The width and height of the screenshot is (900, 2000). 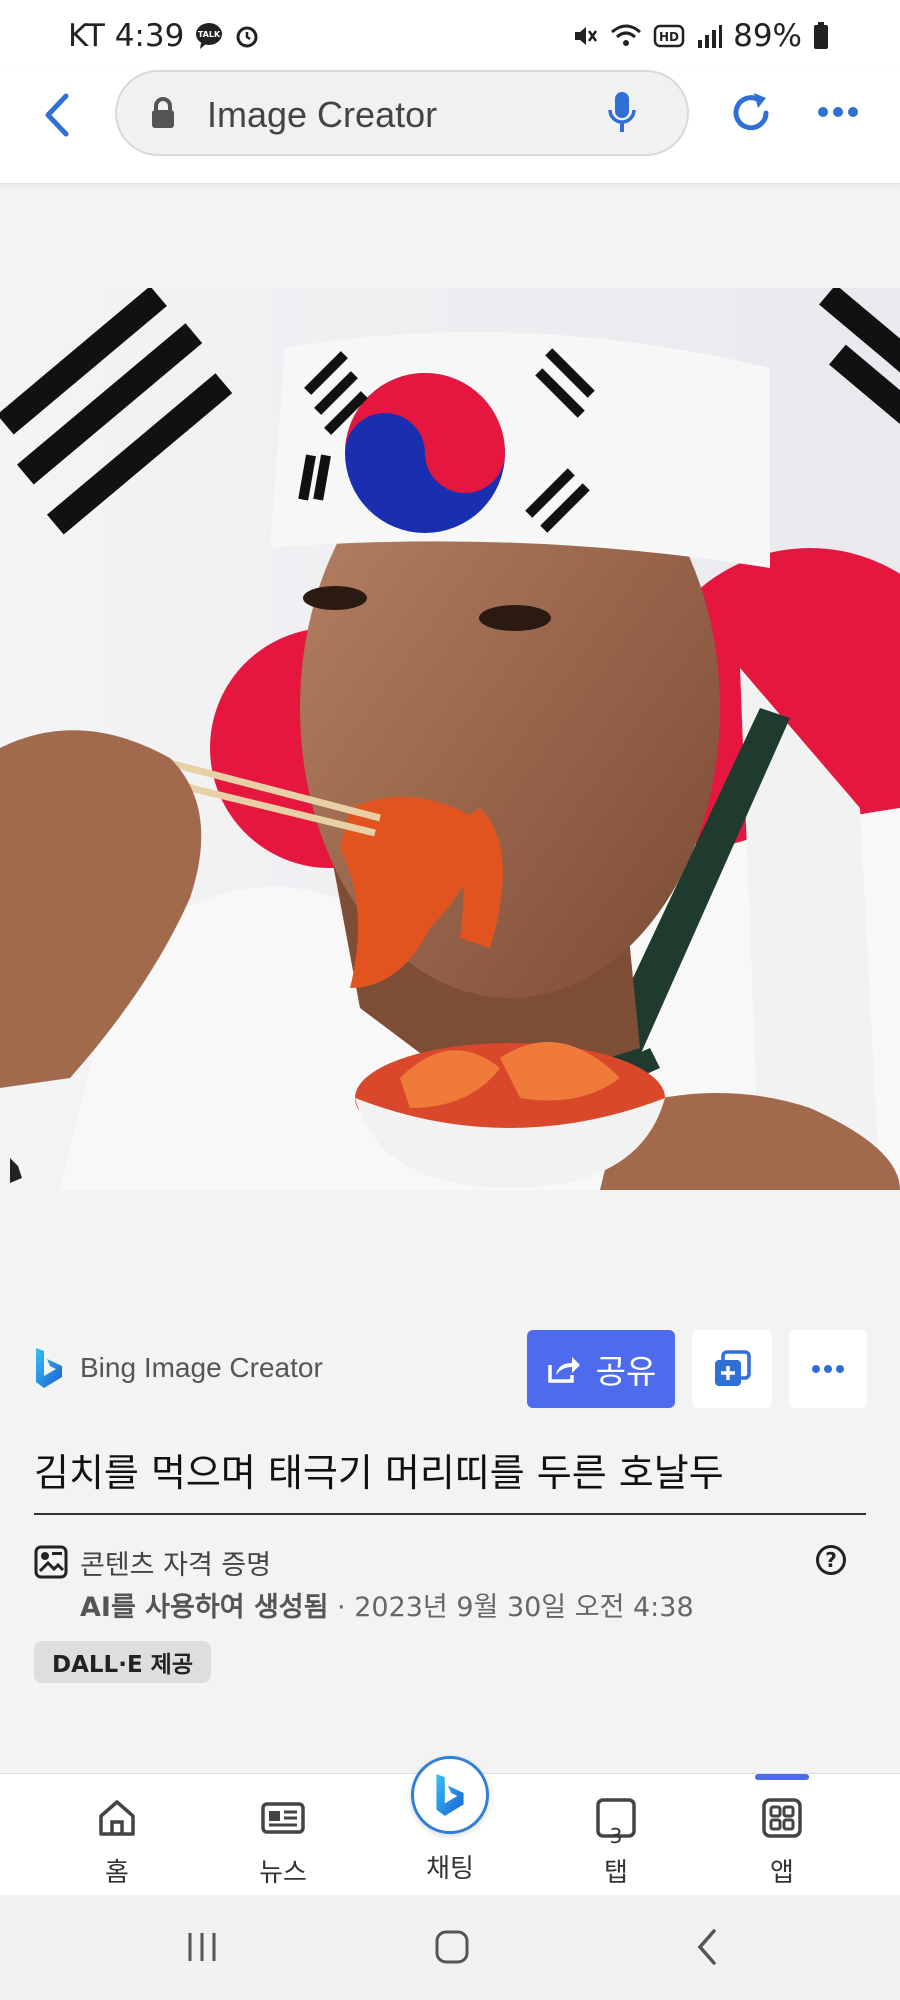 I want to click on battery-icon, so click(x=821, y=35).